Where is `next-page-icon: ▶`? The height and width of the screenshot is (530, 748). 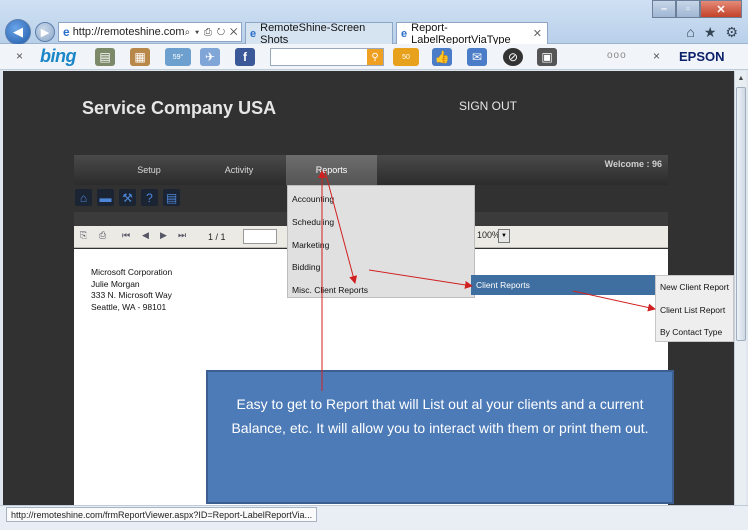 next-page-icon: ▶ is located at coordinates (163, 235).